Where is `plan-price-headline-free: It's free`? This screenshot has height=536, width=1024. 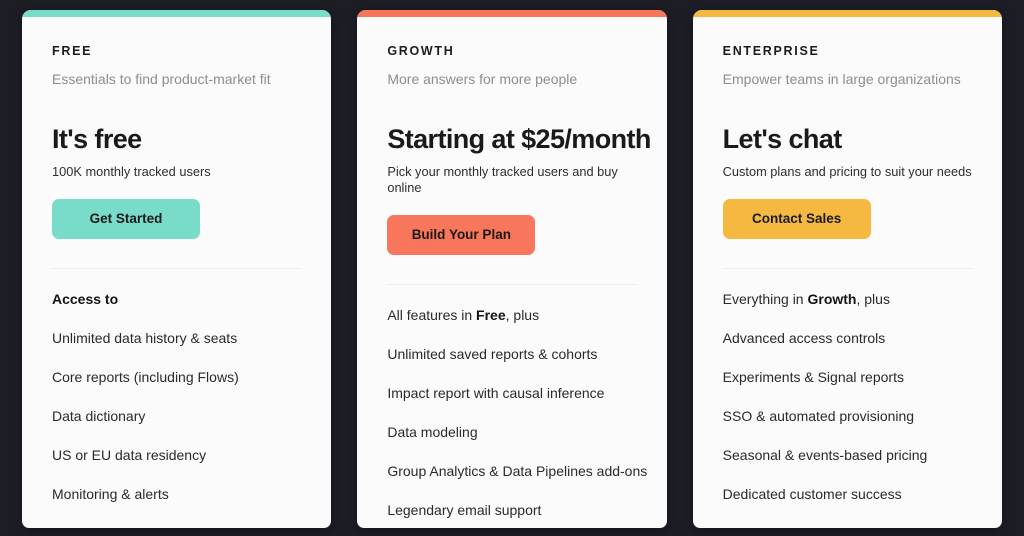
plan-price-headline-free: It's free is located at coordinates (97, 139).